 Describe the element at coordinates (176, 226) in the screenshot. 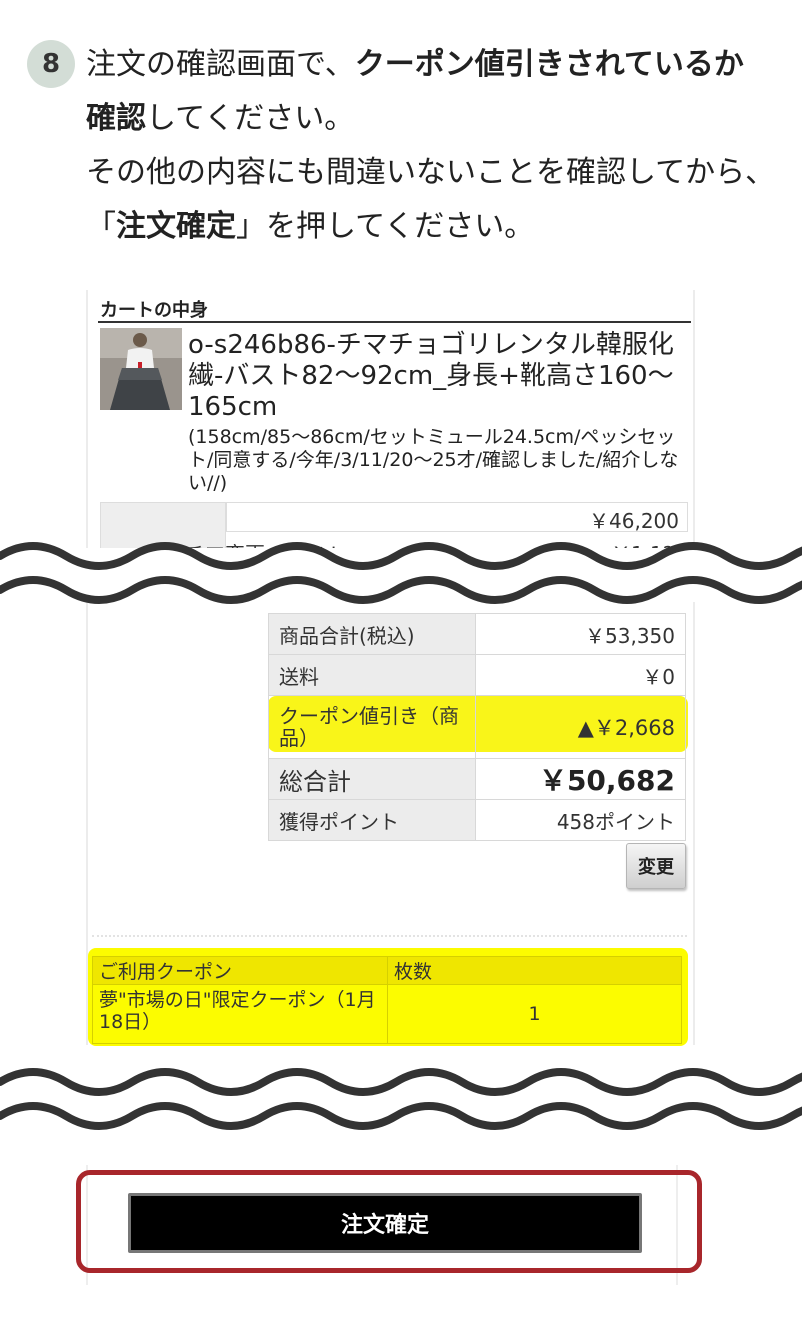

I see `instruction-line4-bold: 注文確定` at that location.